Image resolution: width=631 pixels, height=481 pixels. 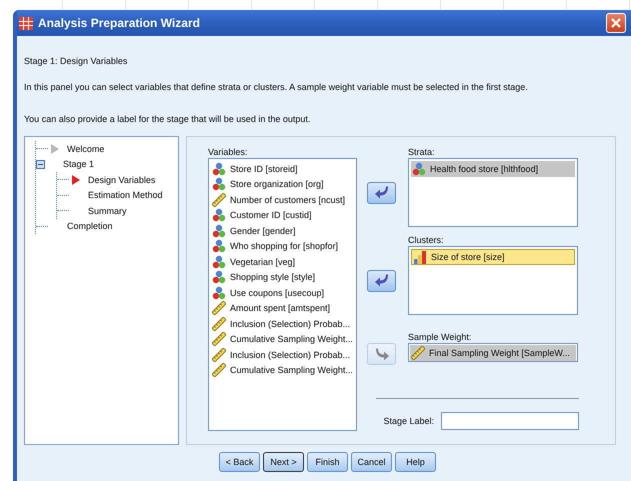 I want to click on variable-item: Amount spent [amtspent], so click(x=282, y=308).